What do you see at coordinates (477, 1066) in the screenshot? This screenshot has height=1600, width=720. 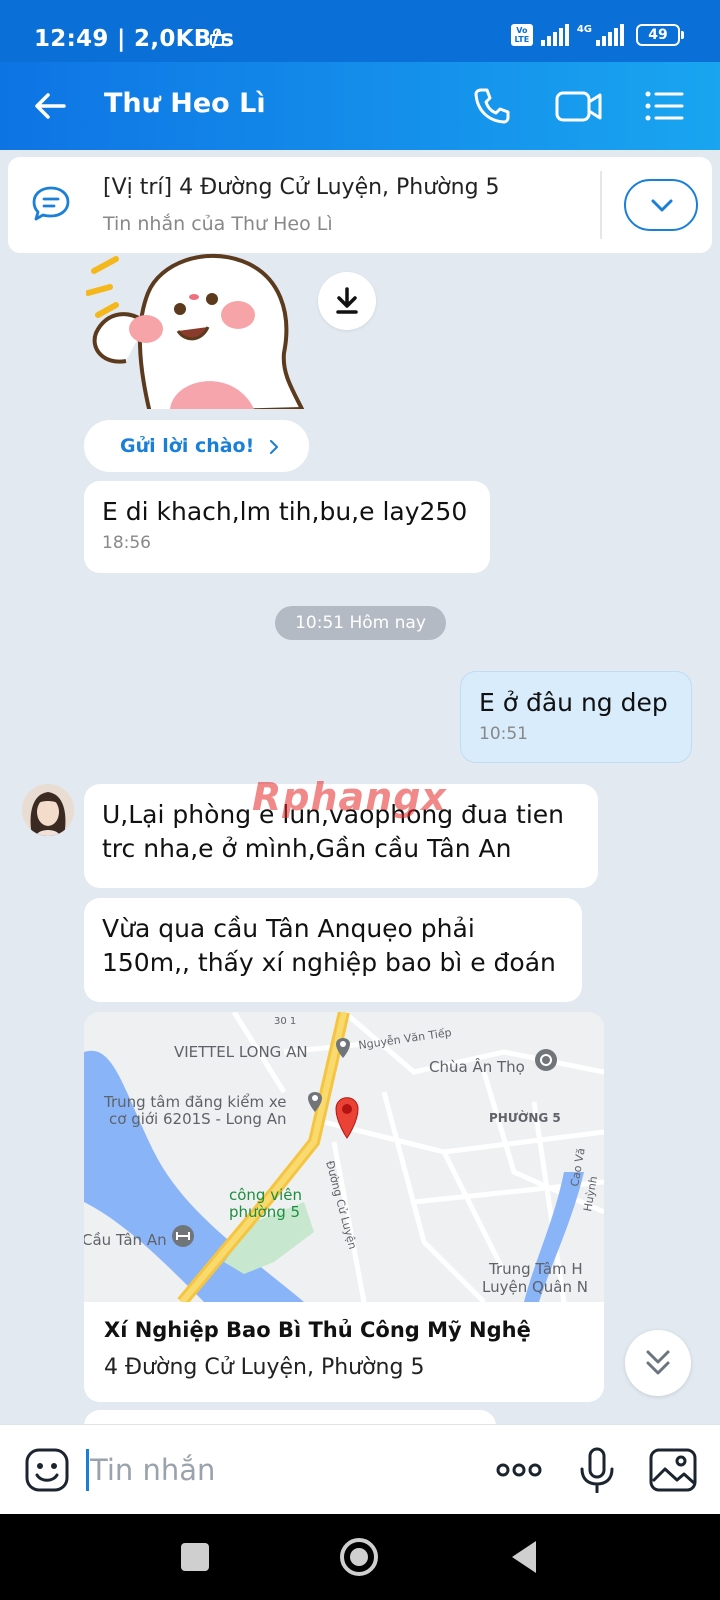 I see `map-label: Chùa Ân Thọ` at bounding box center [477, 1066].